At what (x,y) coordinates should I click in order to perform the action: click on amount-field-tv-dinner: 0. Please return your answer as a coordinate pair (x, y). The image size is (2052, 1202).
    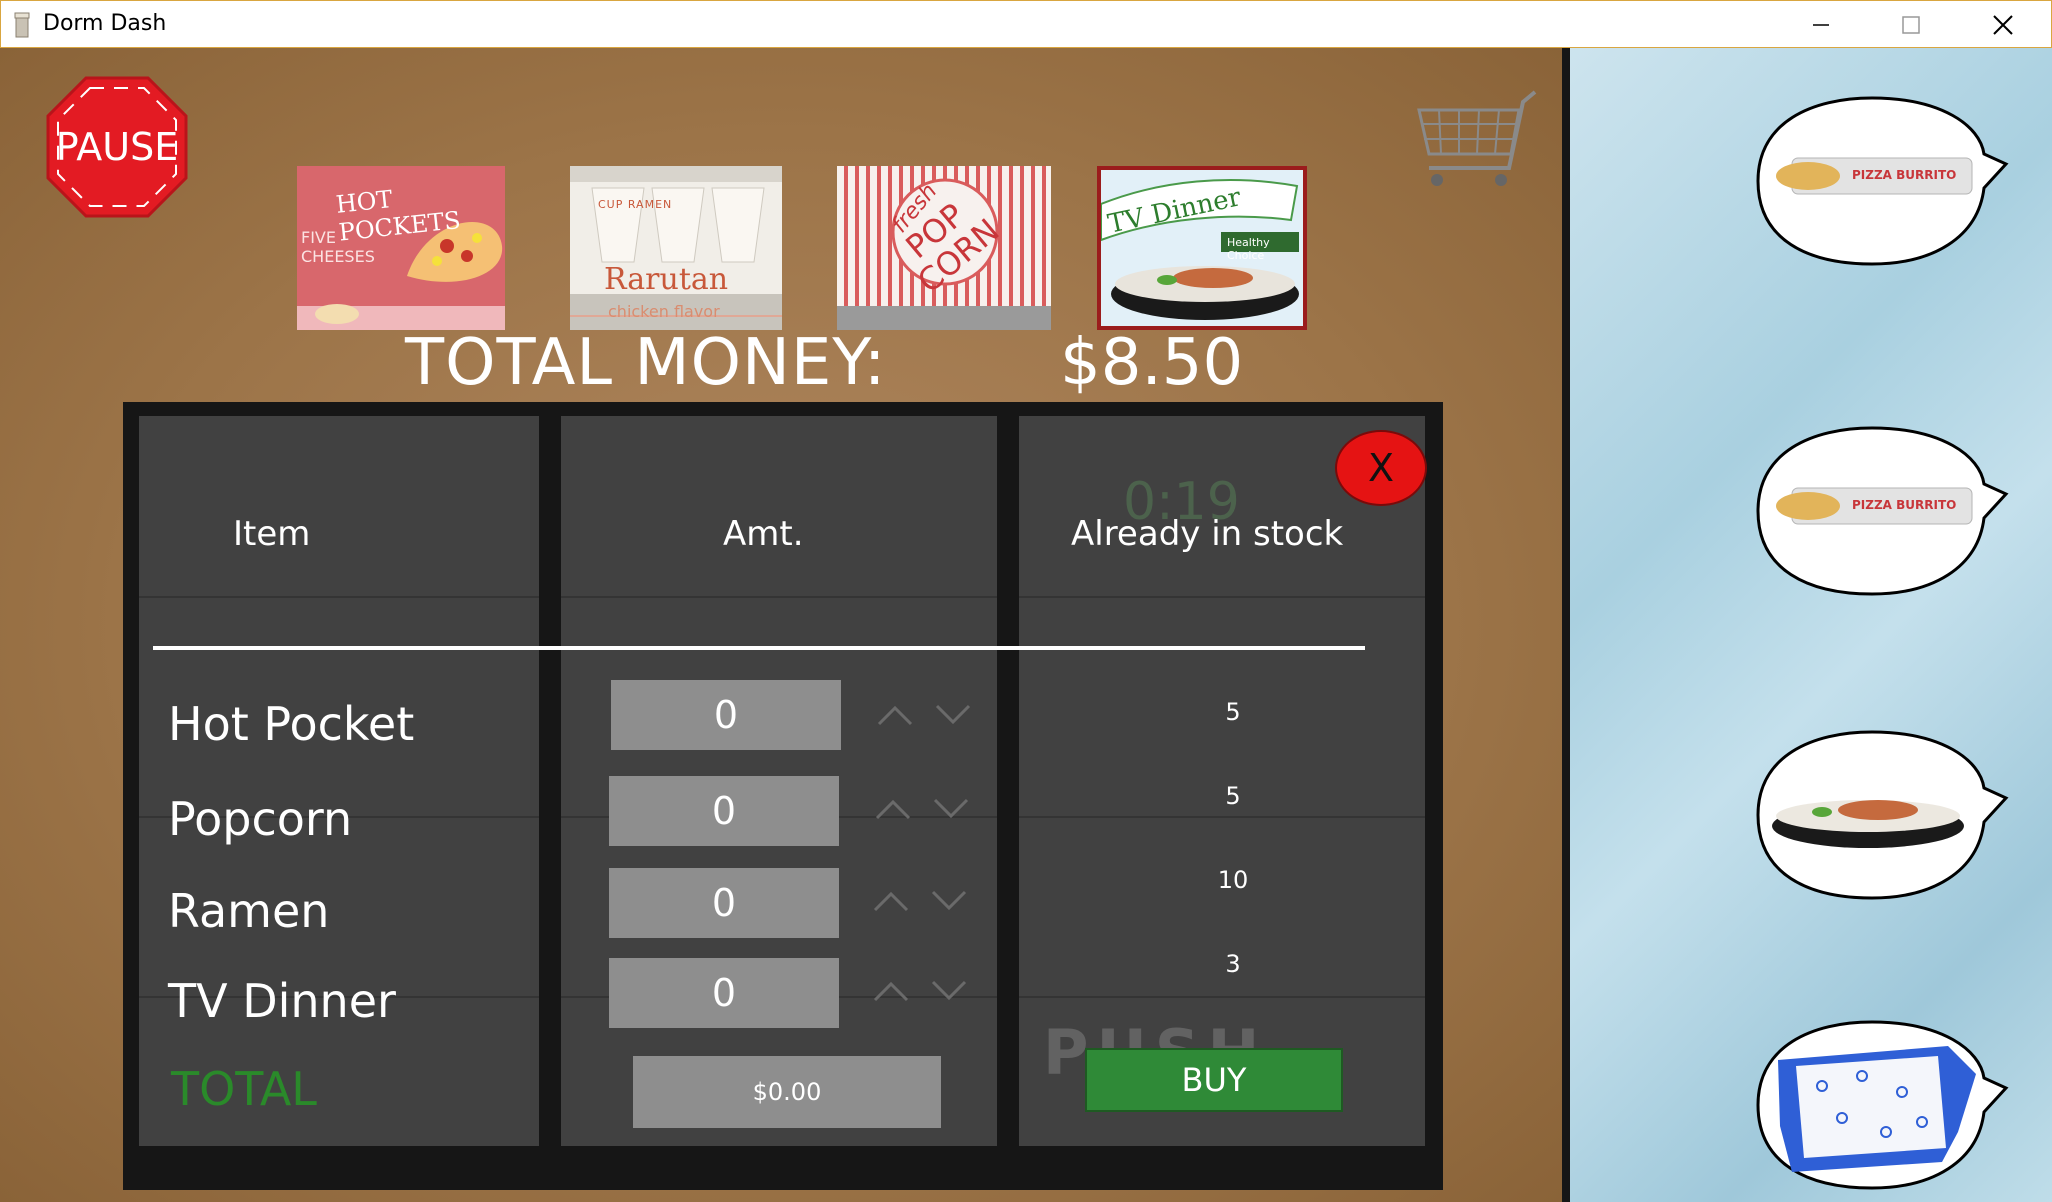
    Looking at the image, I should click on (724, 993).